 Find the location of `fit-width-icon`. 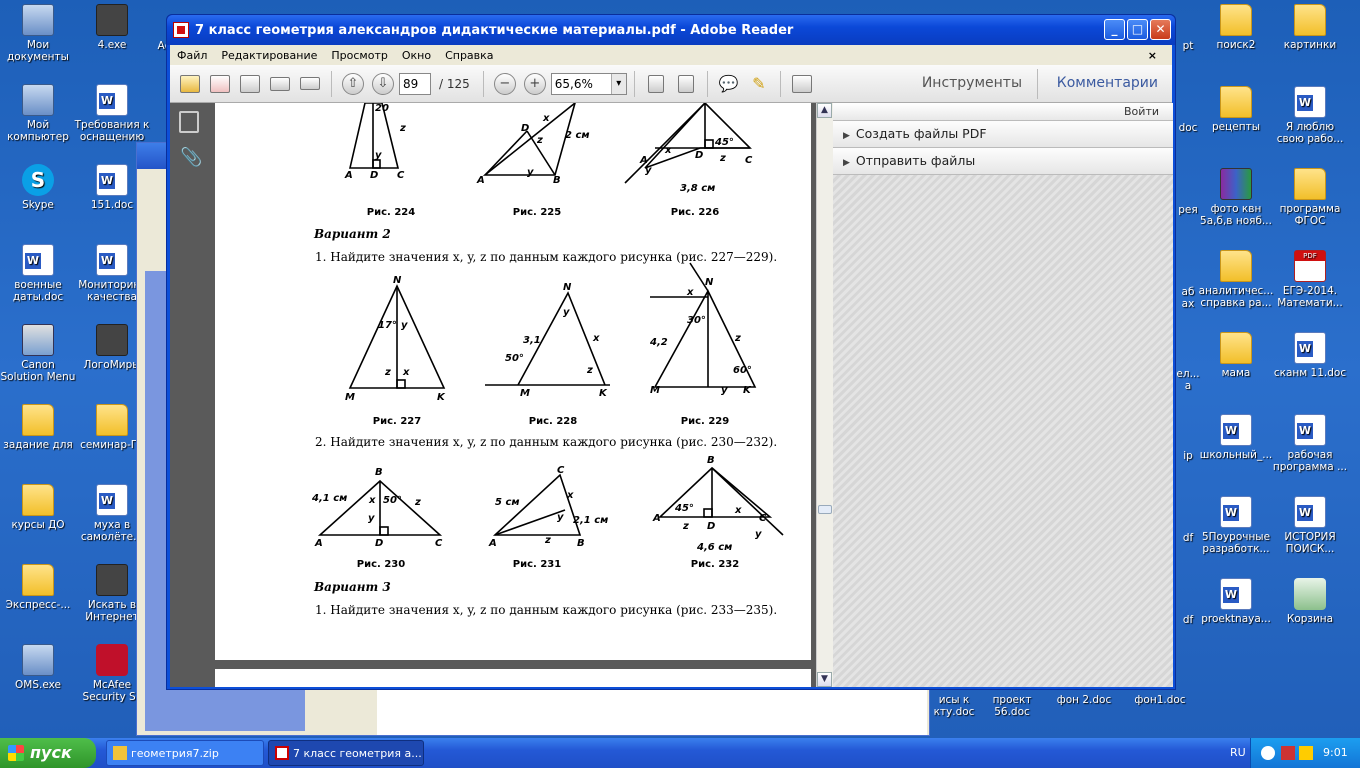

fit-width-icon is located at coordinates (686, 84).